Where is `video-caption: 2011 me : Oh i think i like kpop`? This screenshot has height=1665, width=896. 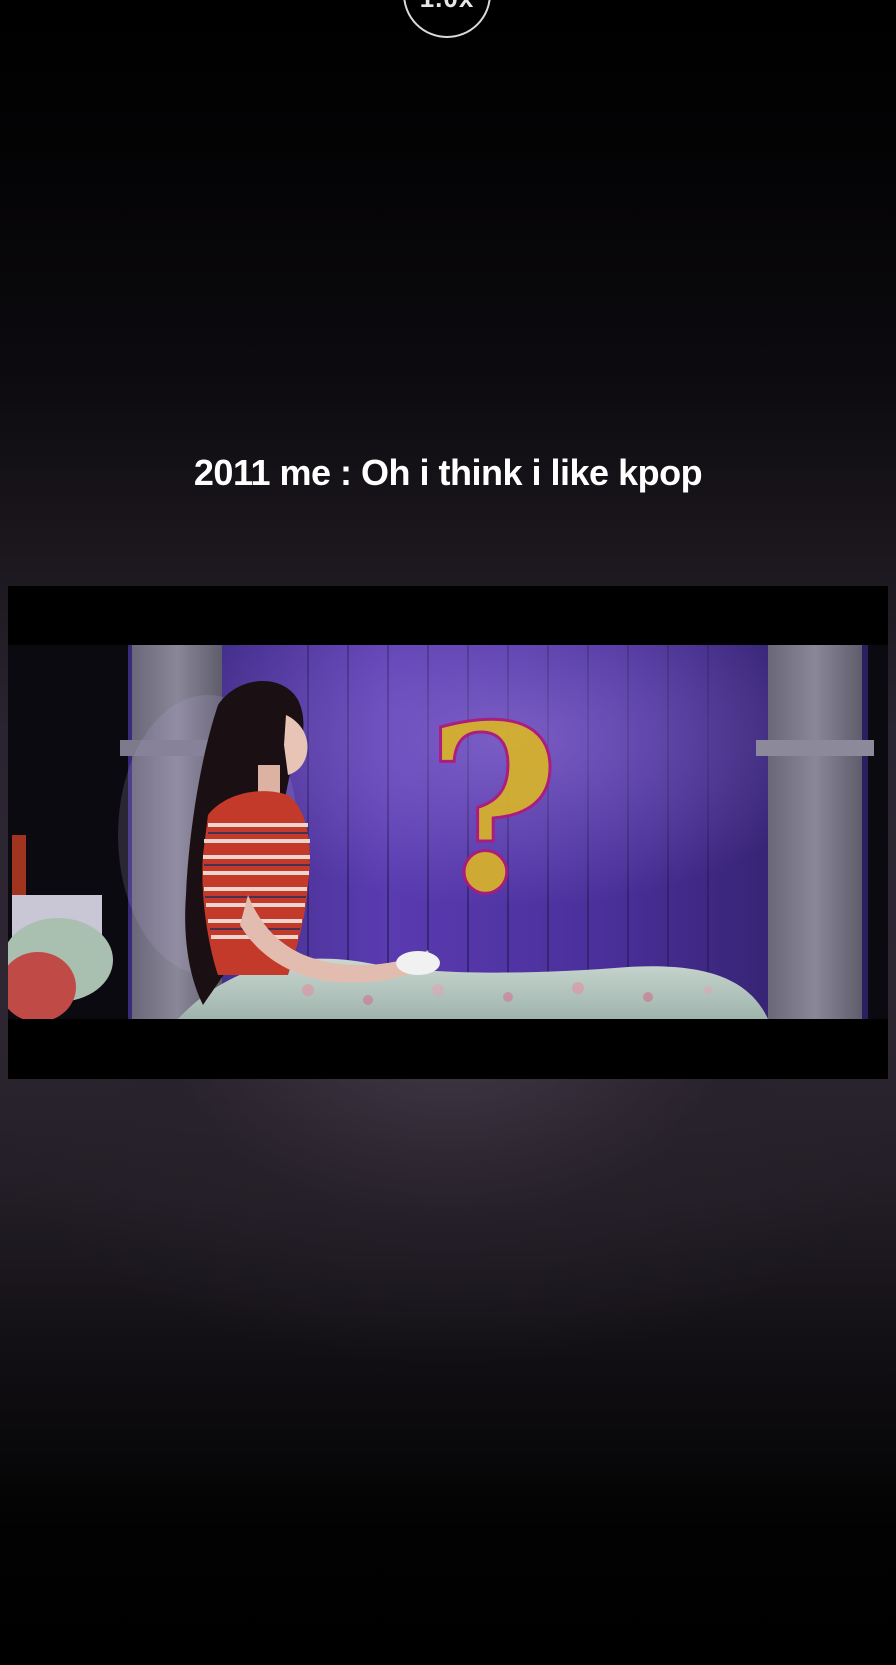
video-caption: 2011 me : Oh i think i like kpop is located at coordinates (448, 472).